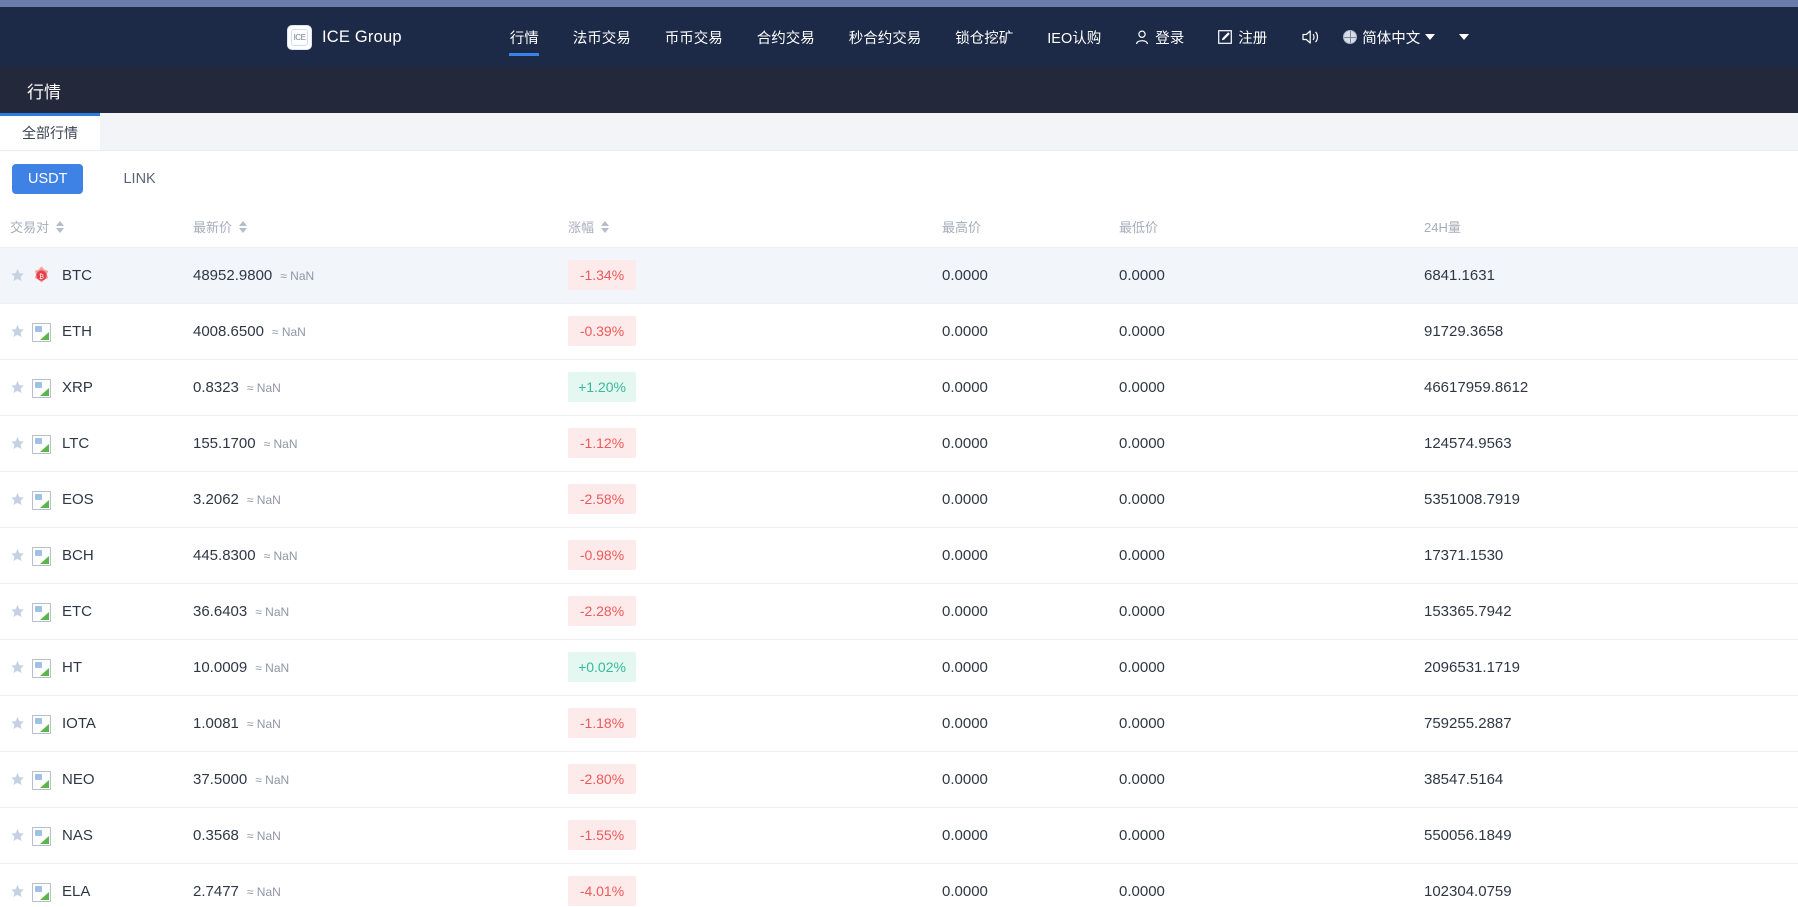 This screenshot has height=907, width=1798. What do you see at coordinates (524, 37) in the screenshot?
I see `nav-item-markets: 行情` at bounding box center [524, 37].